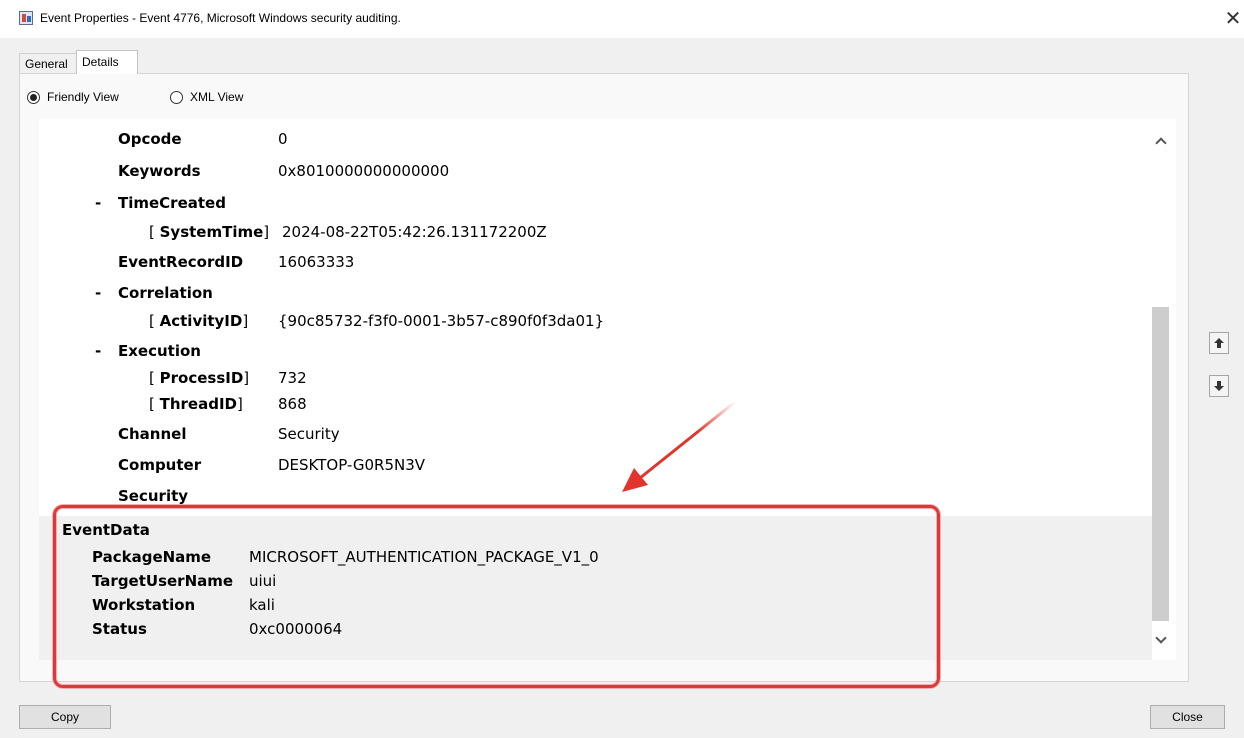 This screenshot has width=1244, height=738. Describe the element at coordinates (176, 97) in the screenshot. I see `radio-unchecked-icon` at that location.